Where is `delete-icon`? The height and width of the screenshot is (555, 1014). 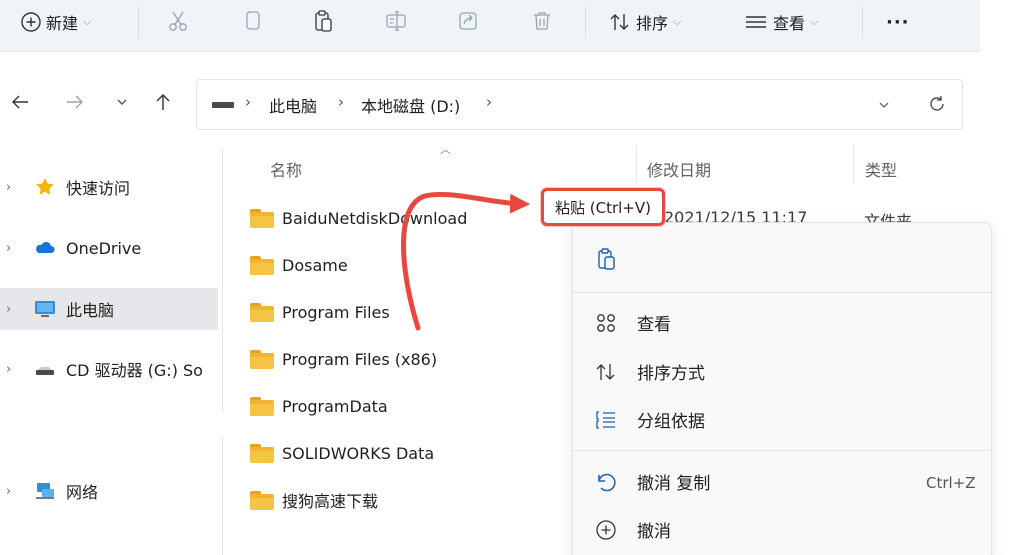 delete-icon is located at coordinates (542, 21).